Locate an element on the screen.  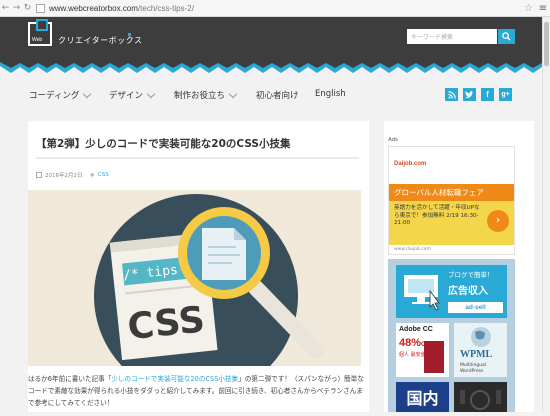
adobe-percent: 48% is located at coordinates (410, 343).